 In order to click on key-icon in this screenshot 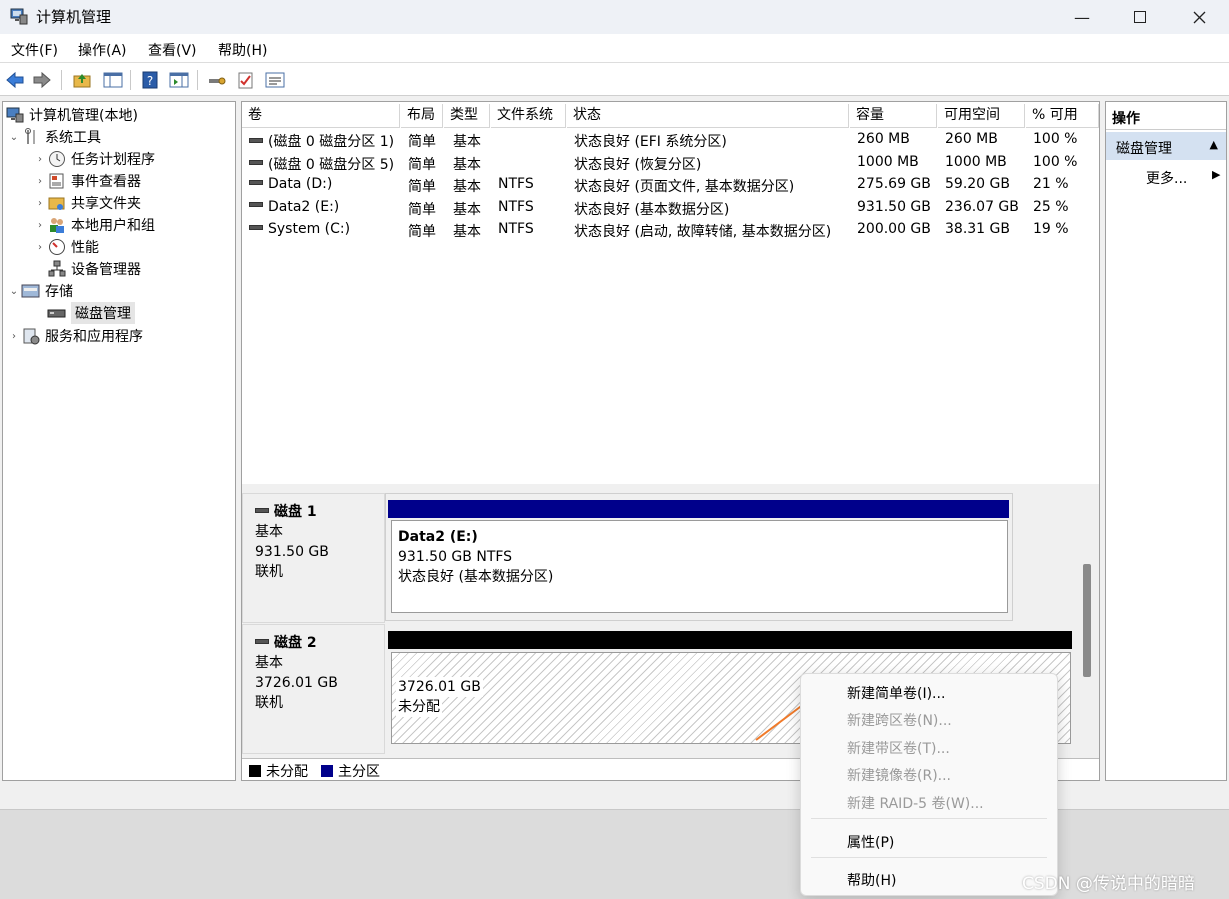, I will do `click(217, 81)`.